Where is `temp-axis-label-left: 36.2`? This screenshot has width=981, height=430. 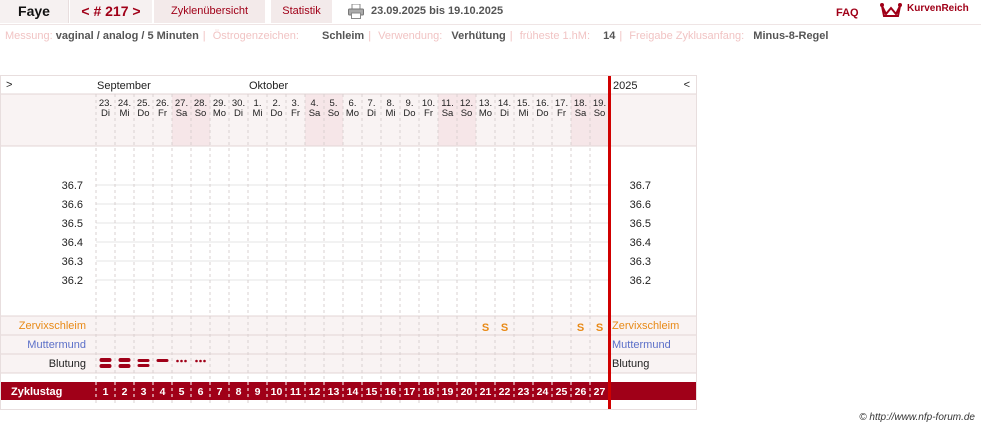
temp-axis-label-left: 36.2 is located at coordinates (72, 281).